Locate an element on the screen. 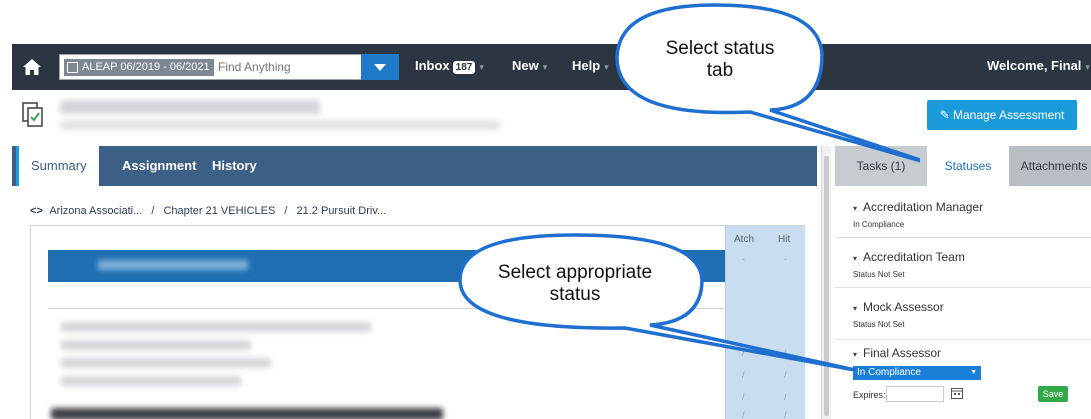  tab-statuses-label: Statuses is located at coordinates (968, 166).